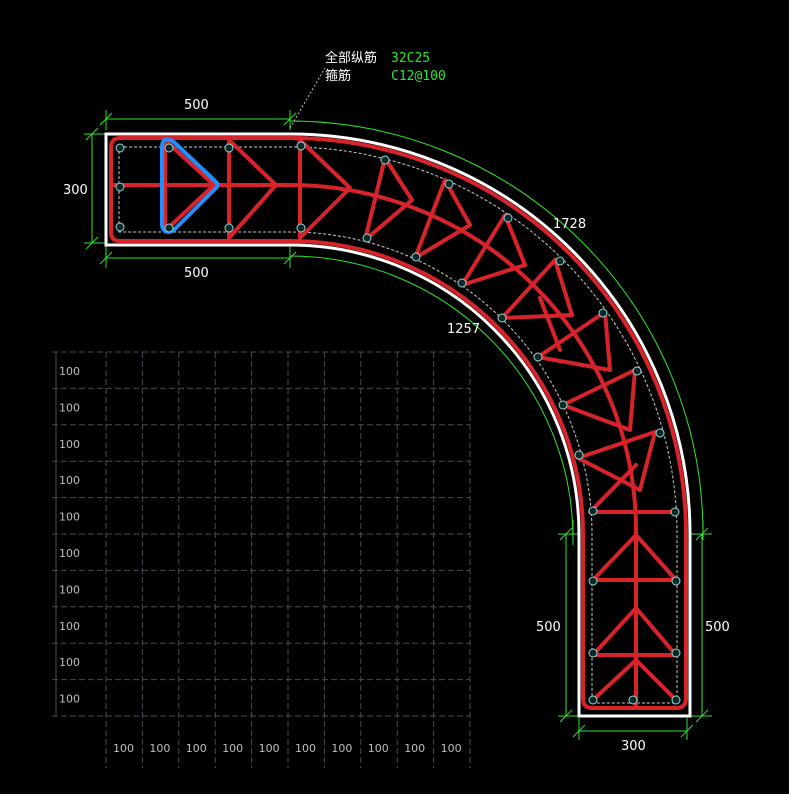 The height and width of the screenshot is (794, 789). I want to click on dim-bottom-width: 500, so click(196, 273).